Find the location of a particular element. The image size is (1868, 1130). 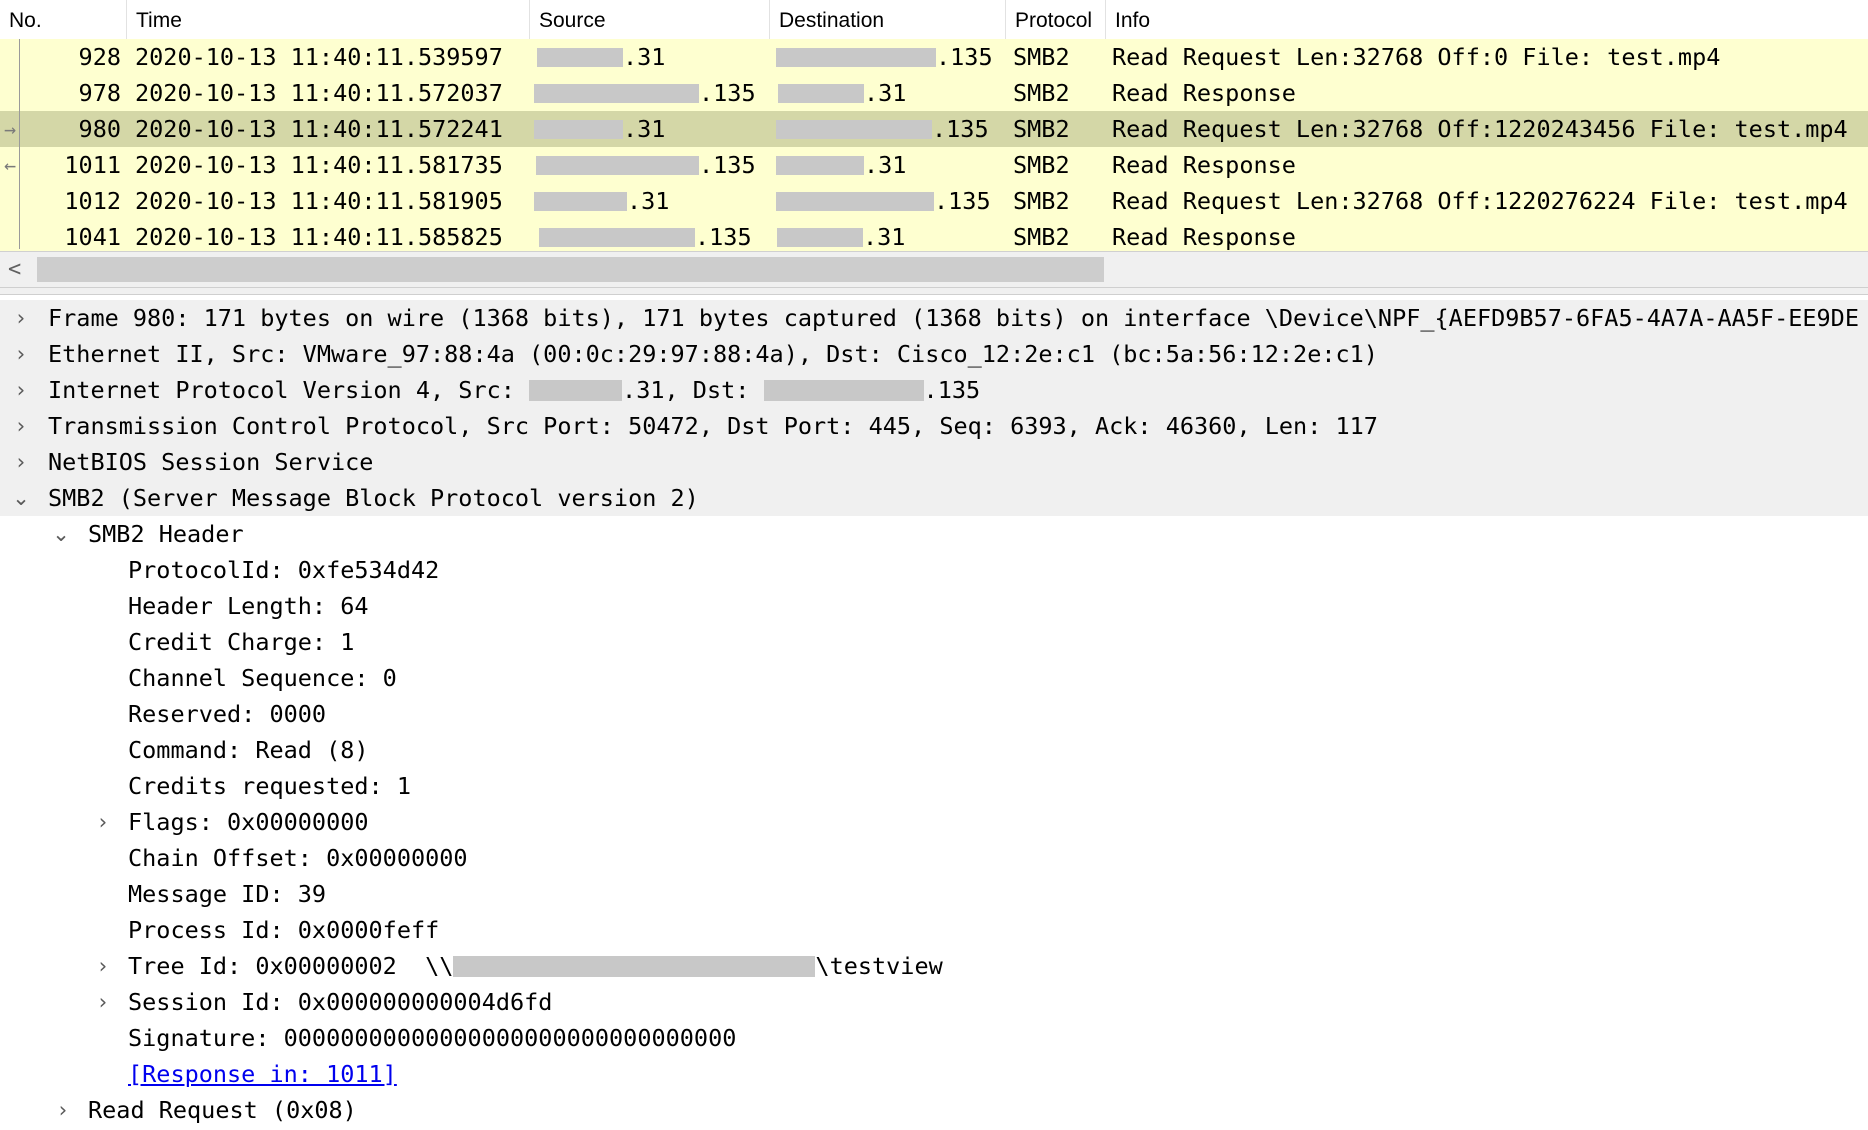

column-header-no: No. is located at coordinates (63, 19).